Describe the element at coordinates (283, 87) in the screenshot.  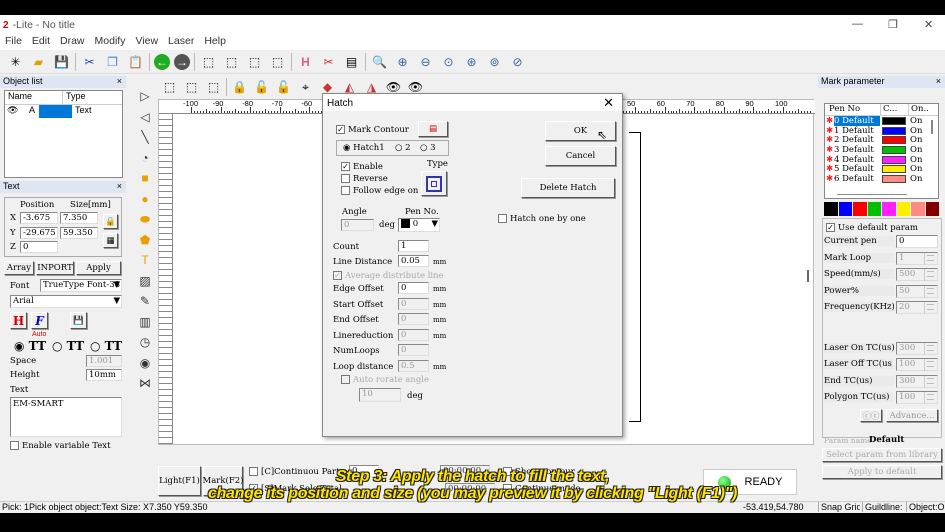
I see `unlock-all-icon: 🔓` at that location.